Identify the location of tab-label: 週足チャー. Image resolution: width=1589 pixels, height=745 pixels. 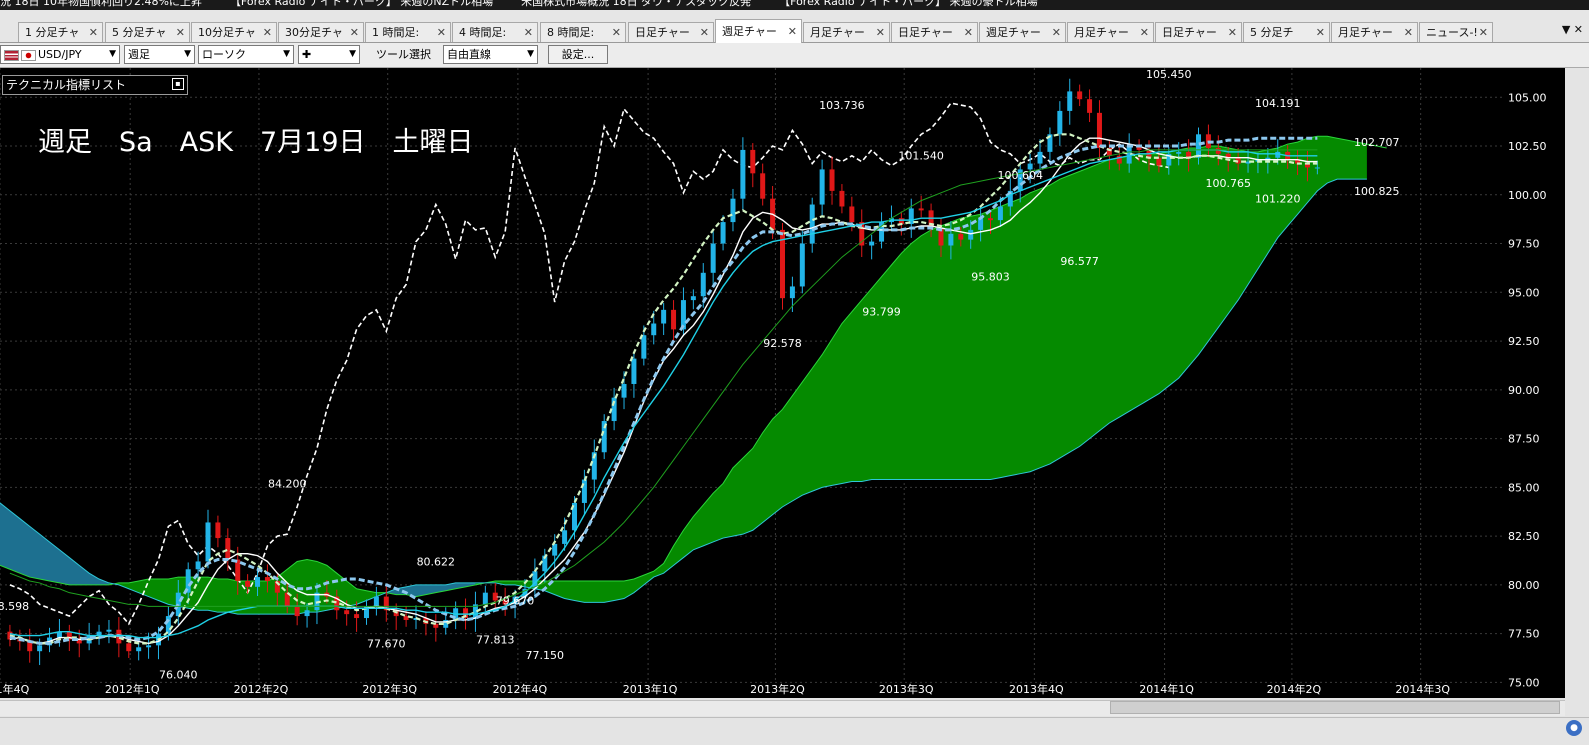
(1013, 32).